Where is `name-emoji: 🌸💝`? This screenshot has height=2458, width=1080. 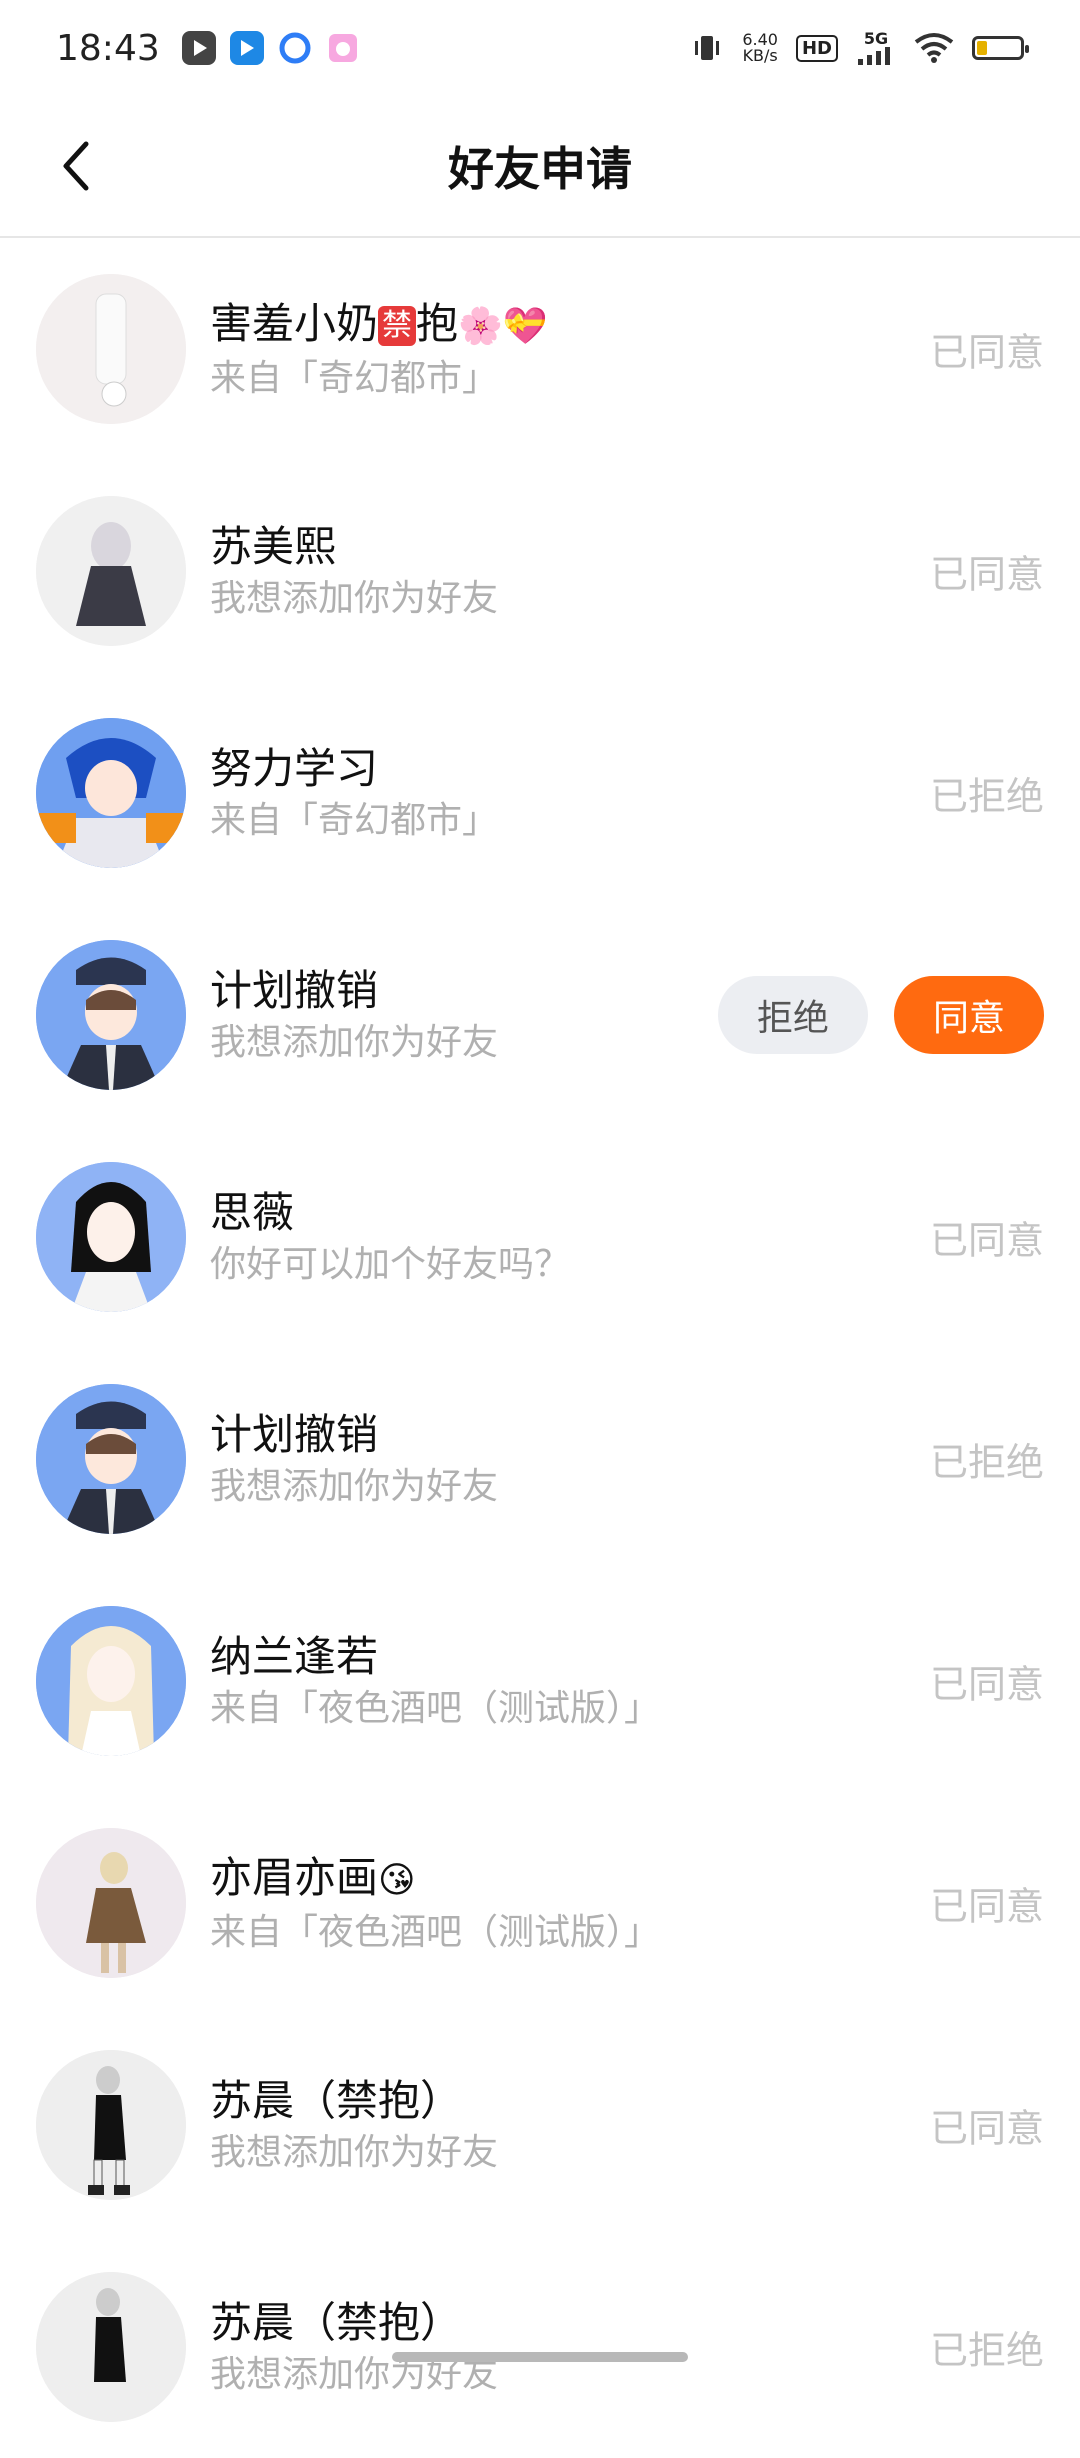
name-emoji: 🌸💝 is located at coordinates (503, 326).